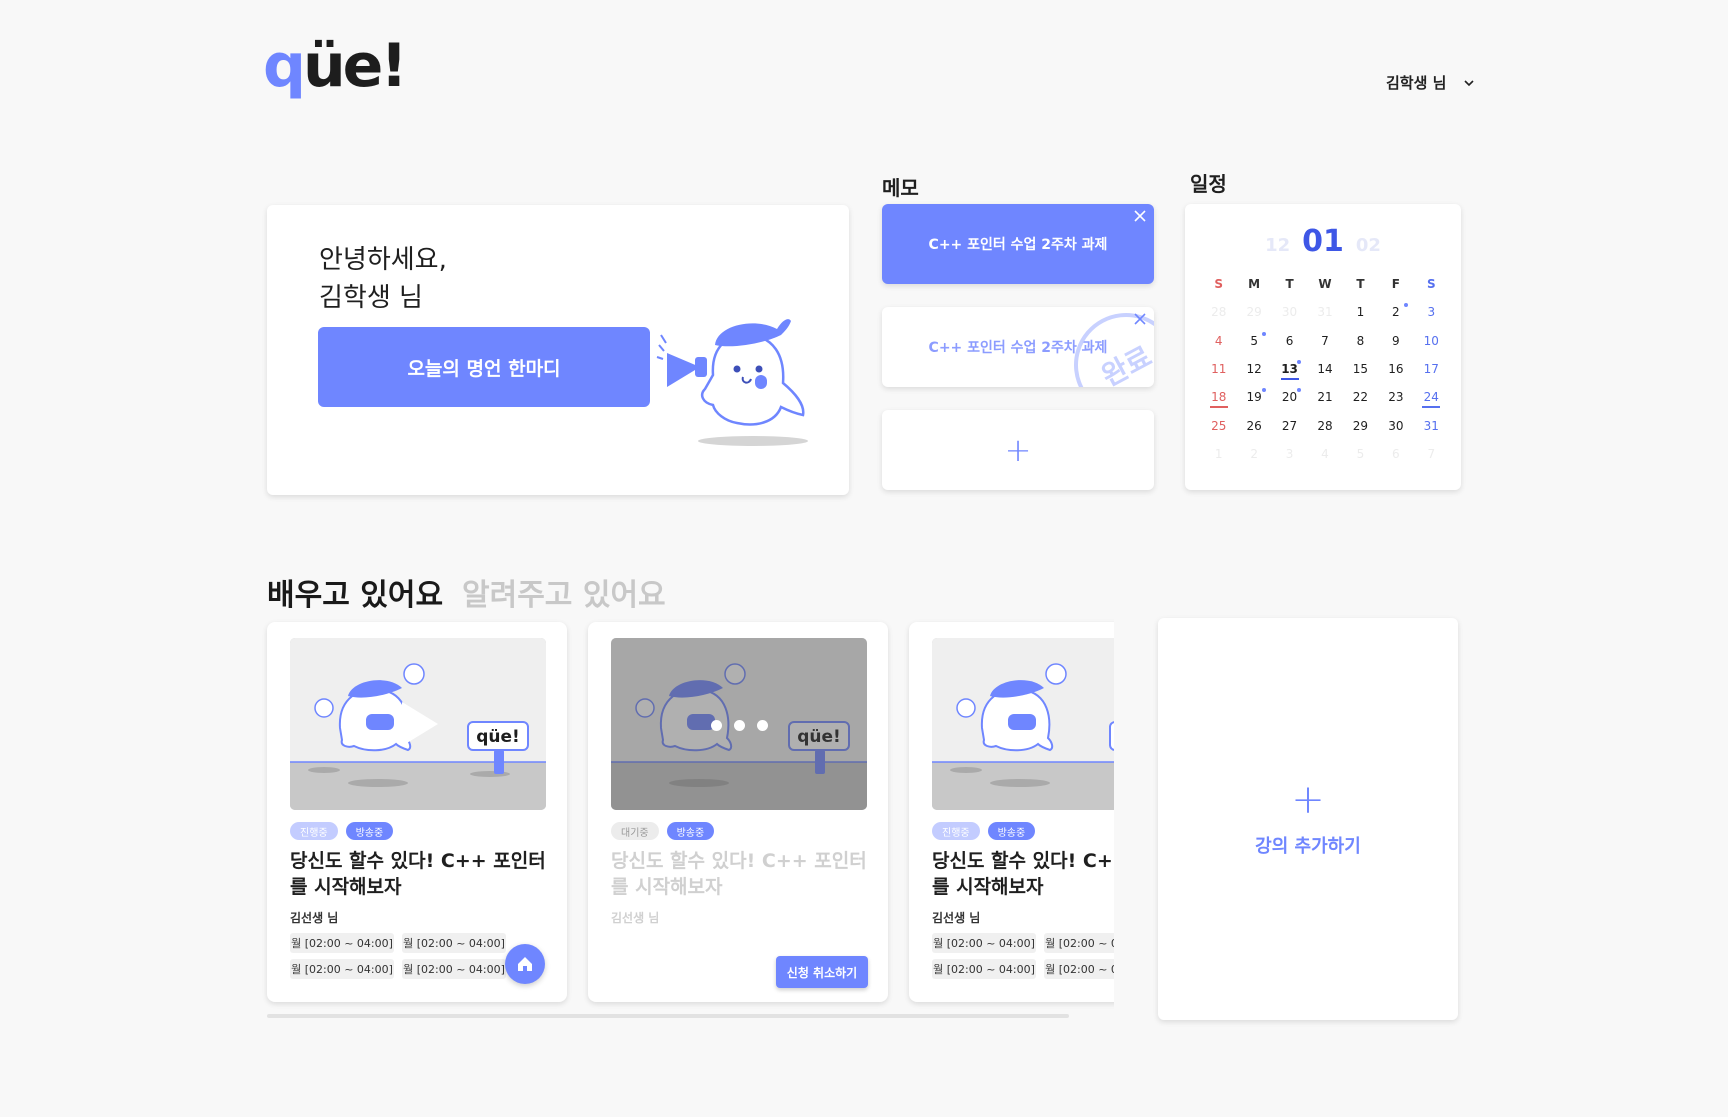  Describe the element at coordinates (1395, 341) in the screenshot. I see `calendar-day: 9` at that location.